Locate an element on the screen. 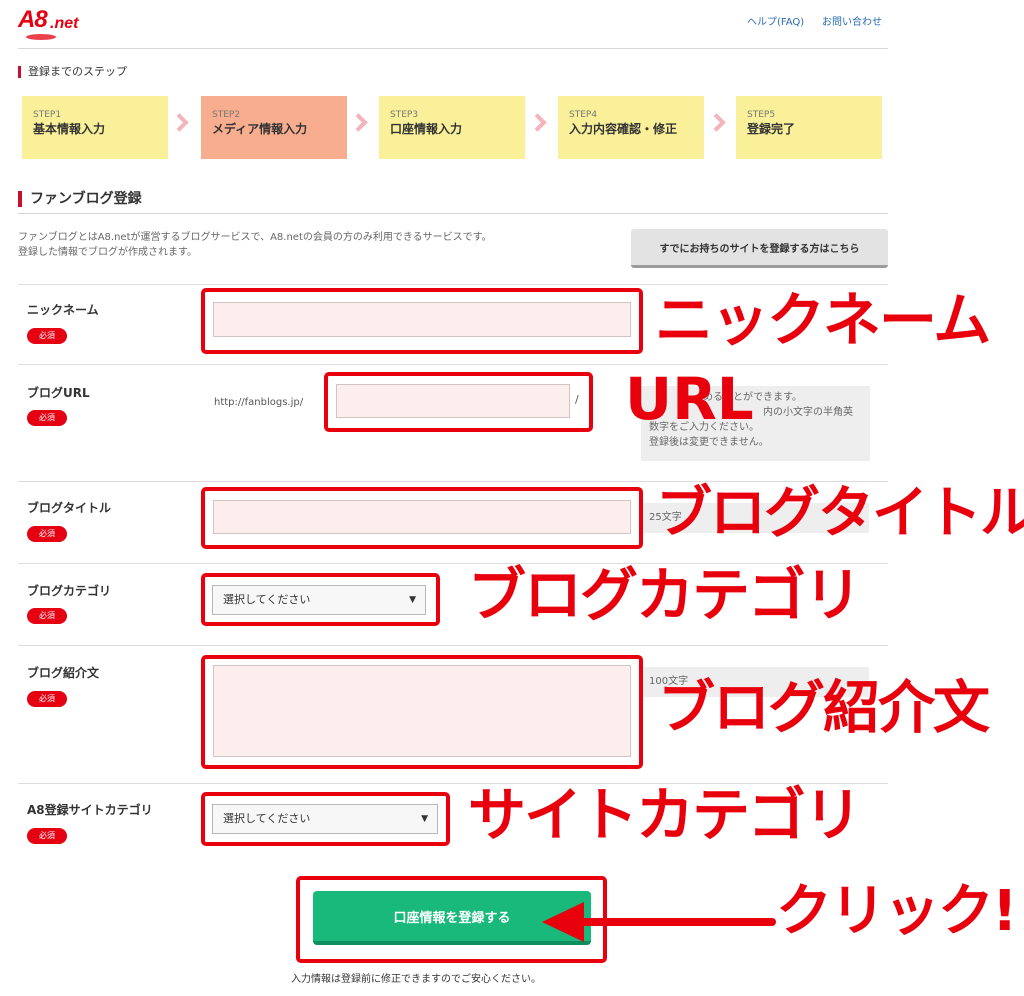  highlight-blog-url is located at coordinates (458, 402).